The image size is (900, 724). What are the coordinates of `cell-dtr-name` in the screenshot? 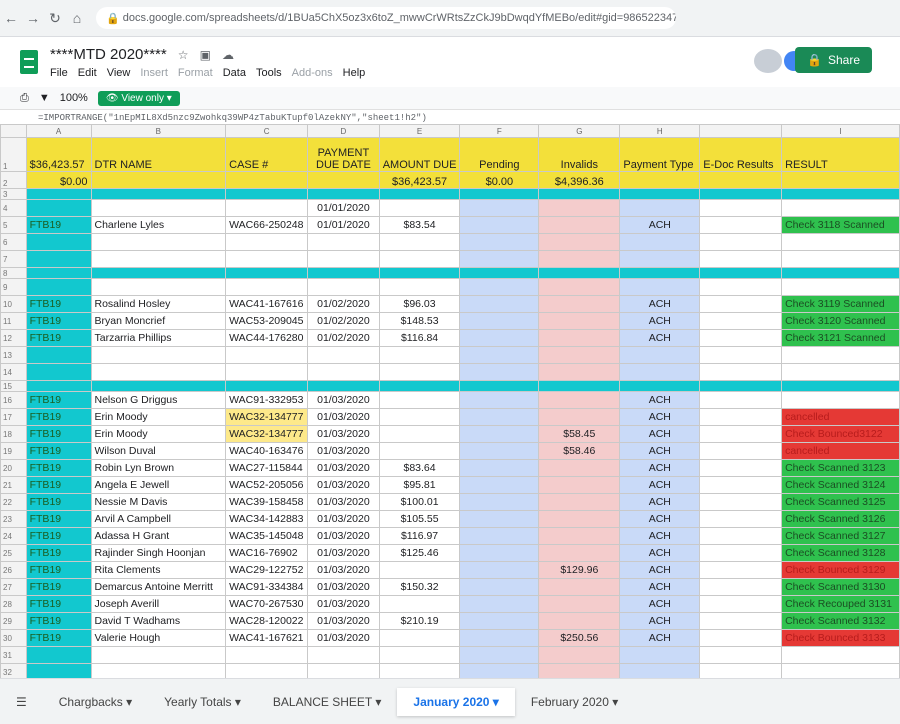 It's located at (158, 259).